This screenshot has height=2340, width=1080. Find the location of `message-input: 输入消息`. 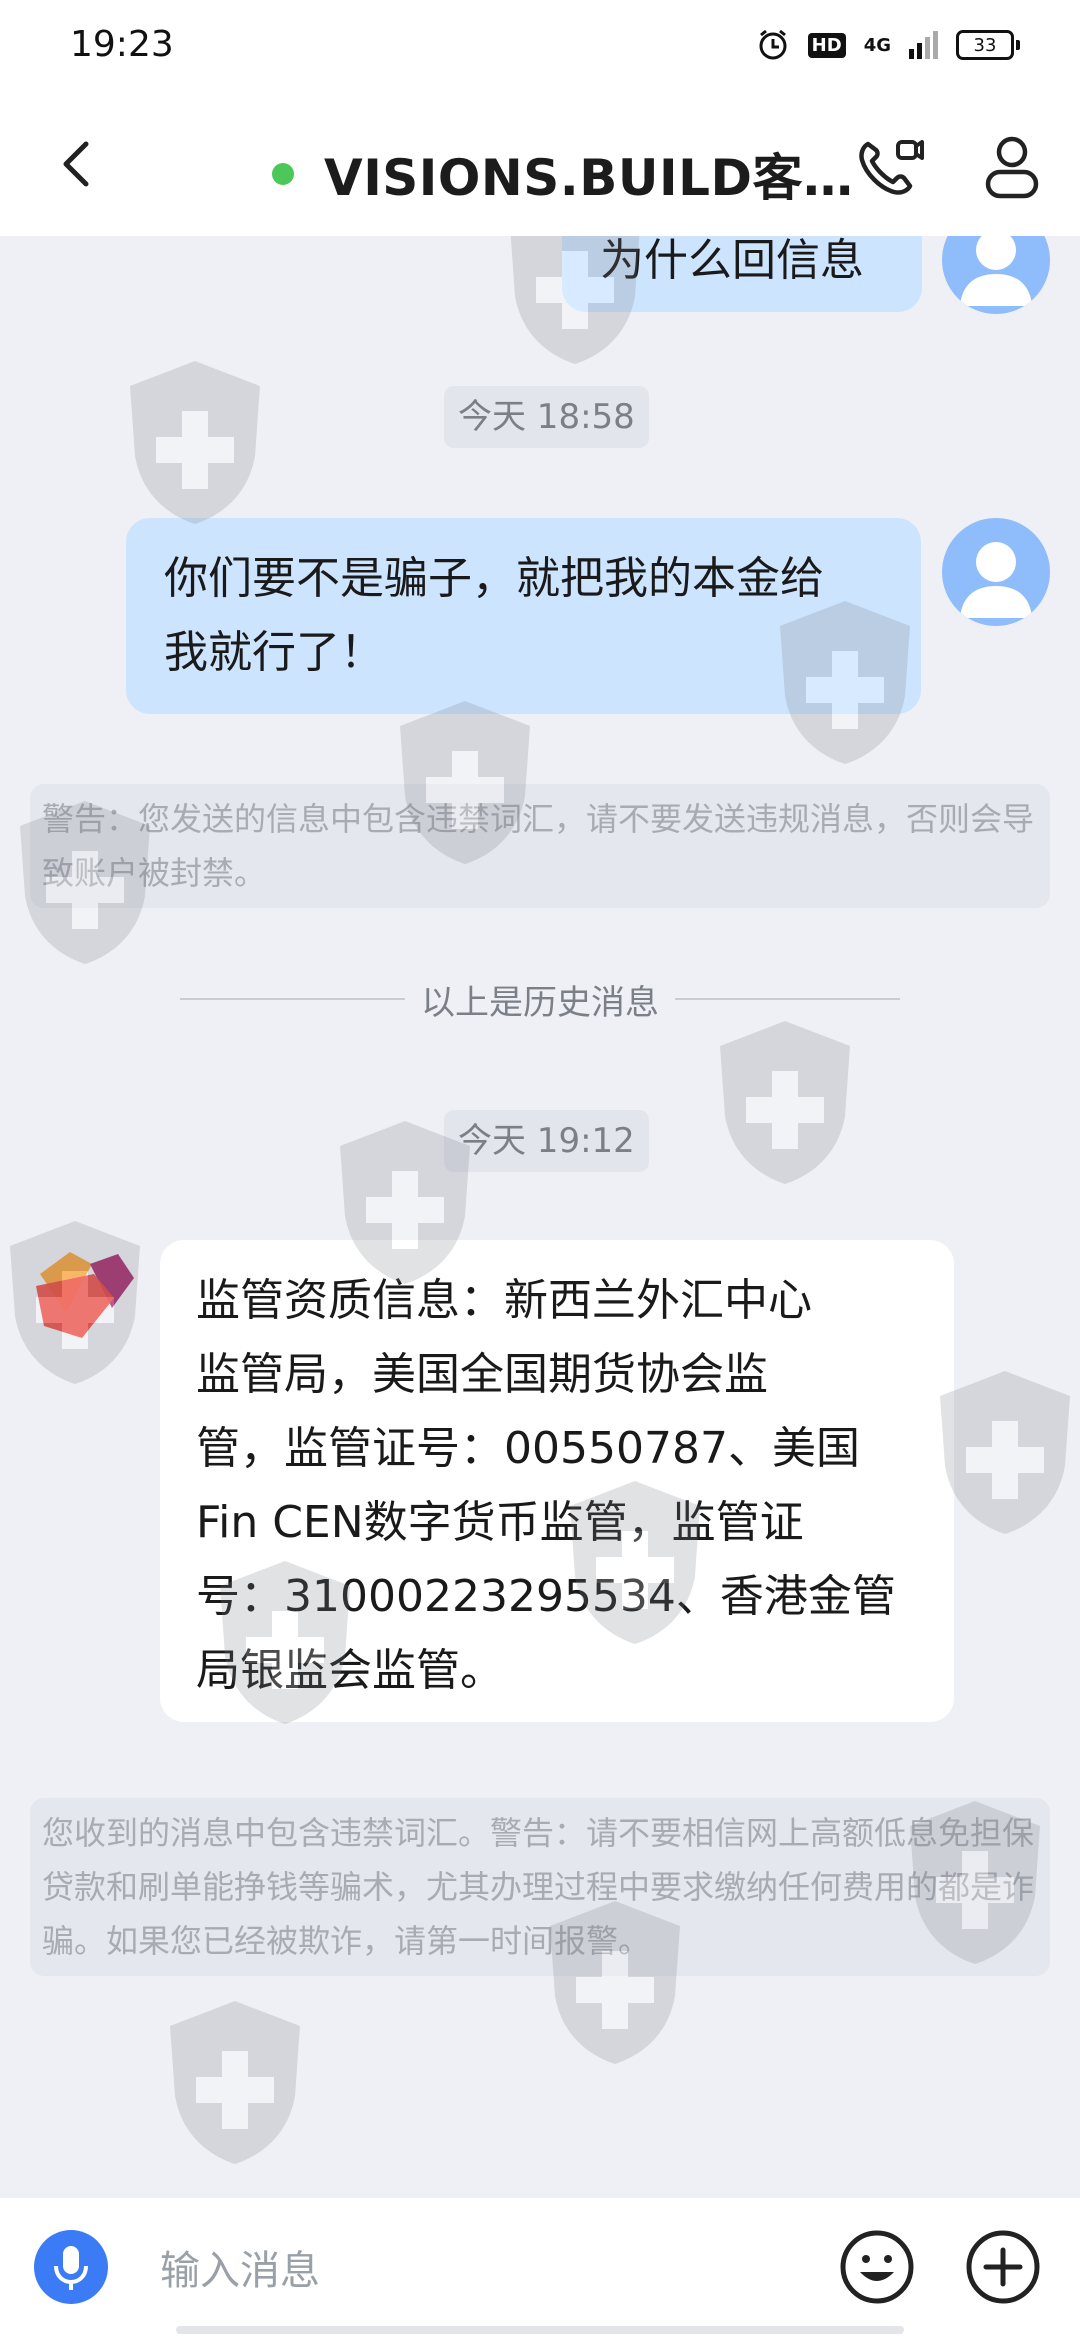

message-input: 输入消息 is located at coordinates (240, 2267).